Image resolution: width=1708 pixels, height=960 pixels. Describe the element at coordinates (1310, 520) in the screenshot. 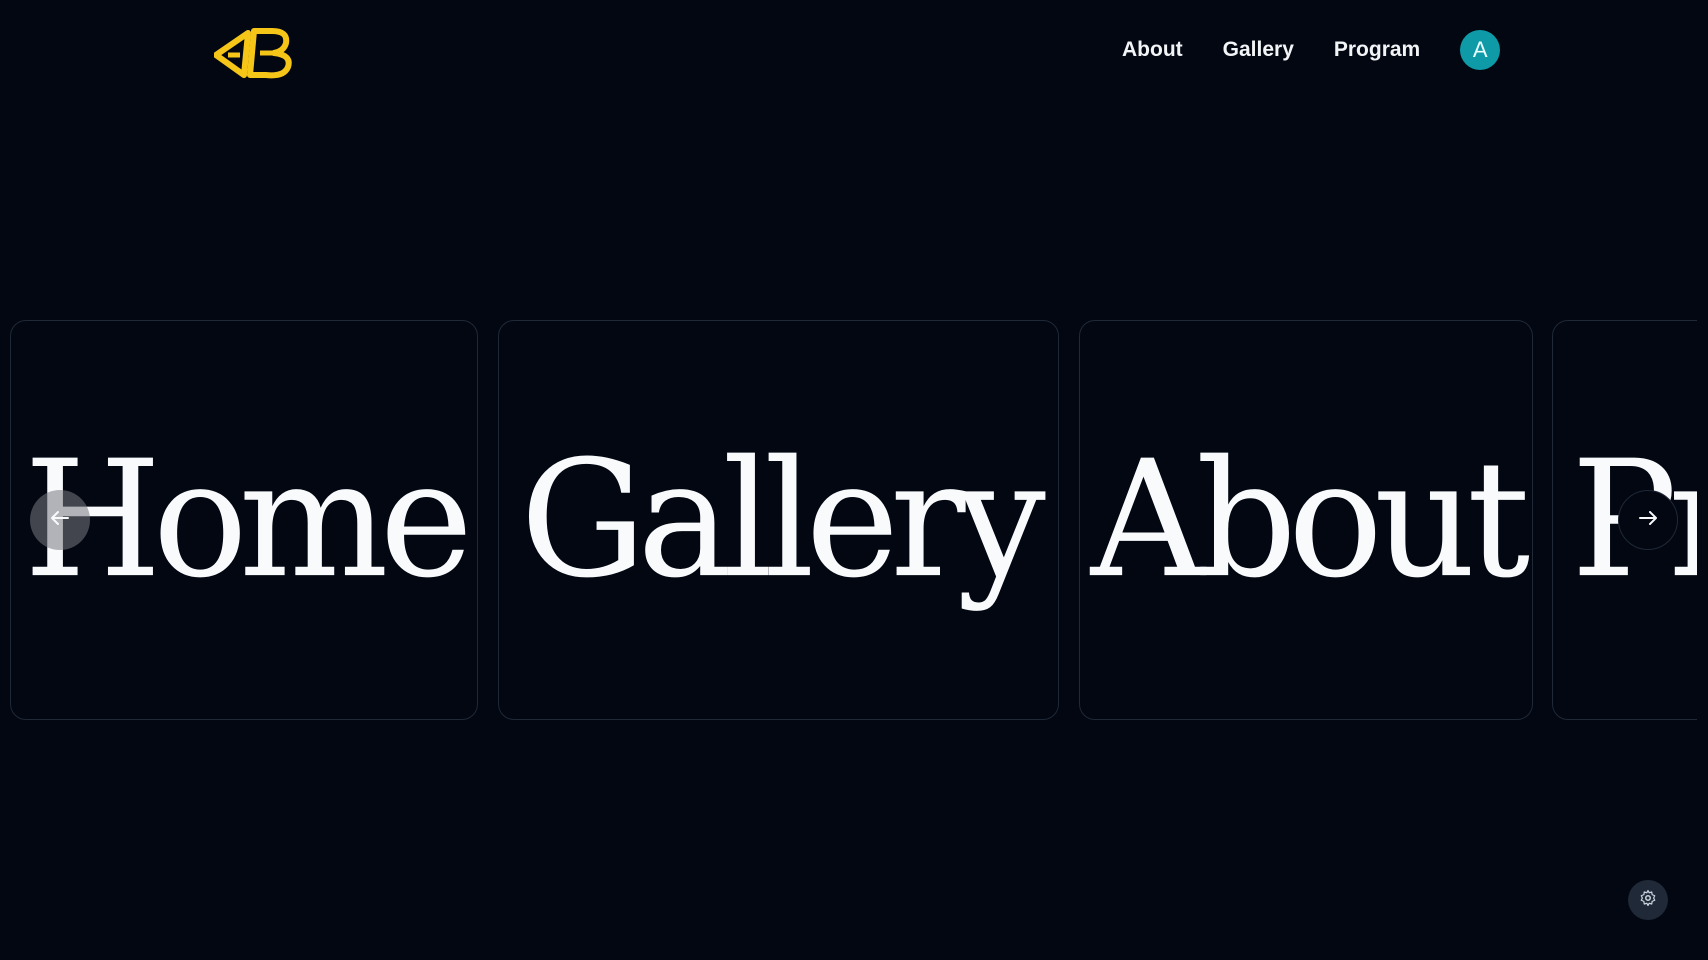

I see `card-title: About` at that location.